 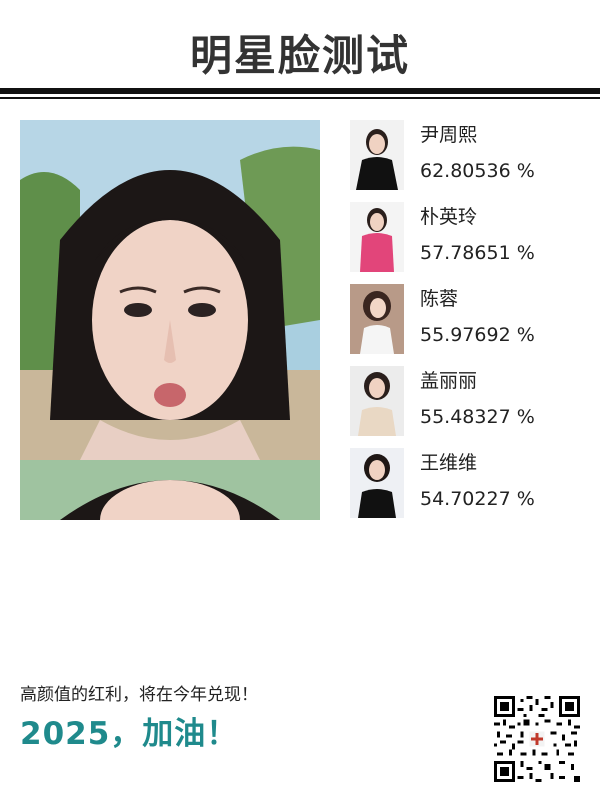 I want to click on match-item: 盖丽丽 55.48327 %, so click(x=470, y=407).